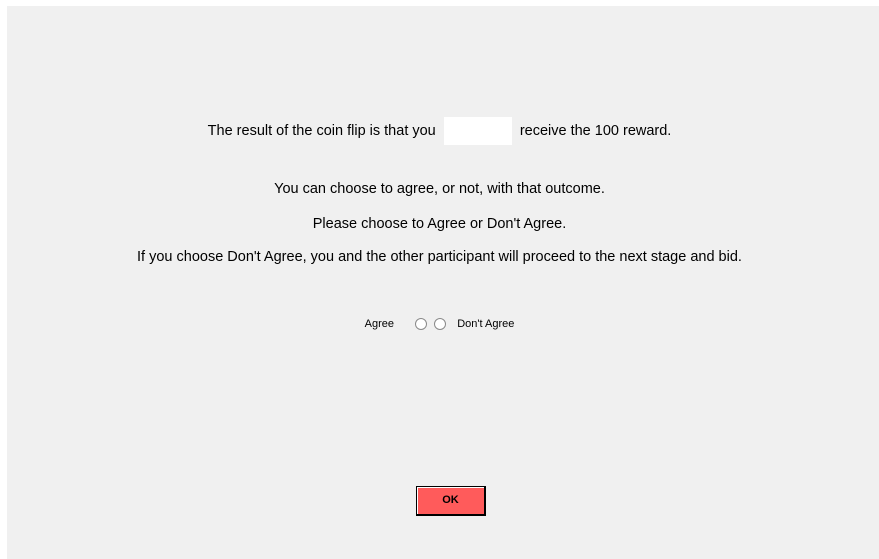 The width and height of the screenshot is (879, 559). I want to click on dont-agree-label: Don't Agree, so click(486, 324).